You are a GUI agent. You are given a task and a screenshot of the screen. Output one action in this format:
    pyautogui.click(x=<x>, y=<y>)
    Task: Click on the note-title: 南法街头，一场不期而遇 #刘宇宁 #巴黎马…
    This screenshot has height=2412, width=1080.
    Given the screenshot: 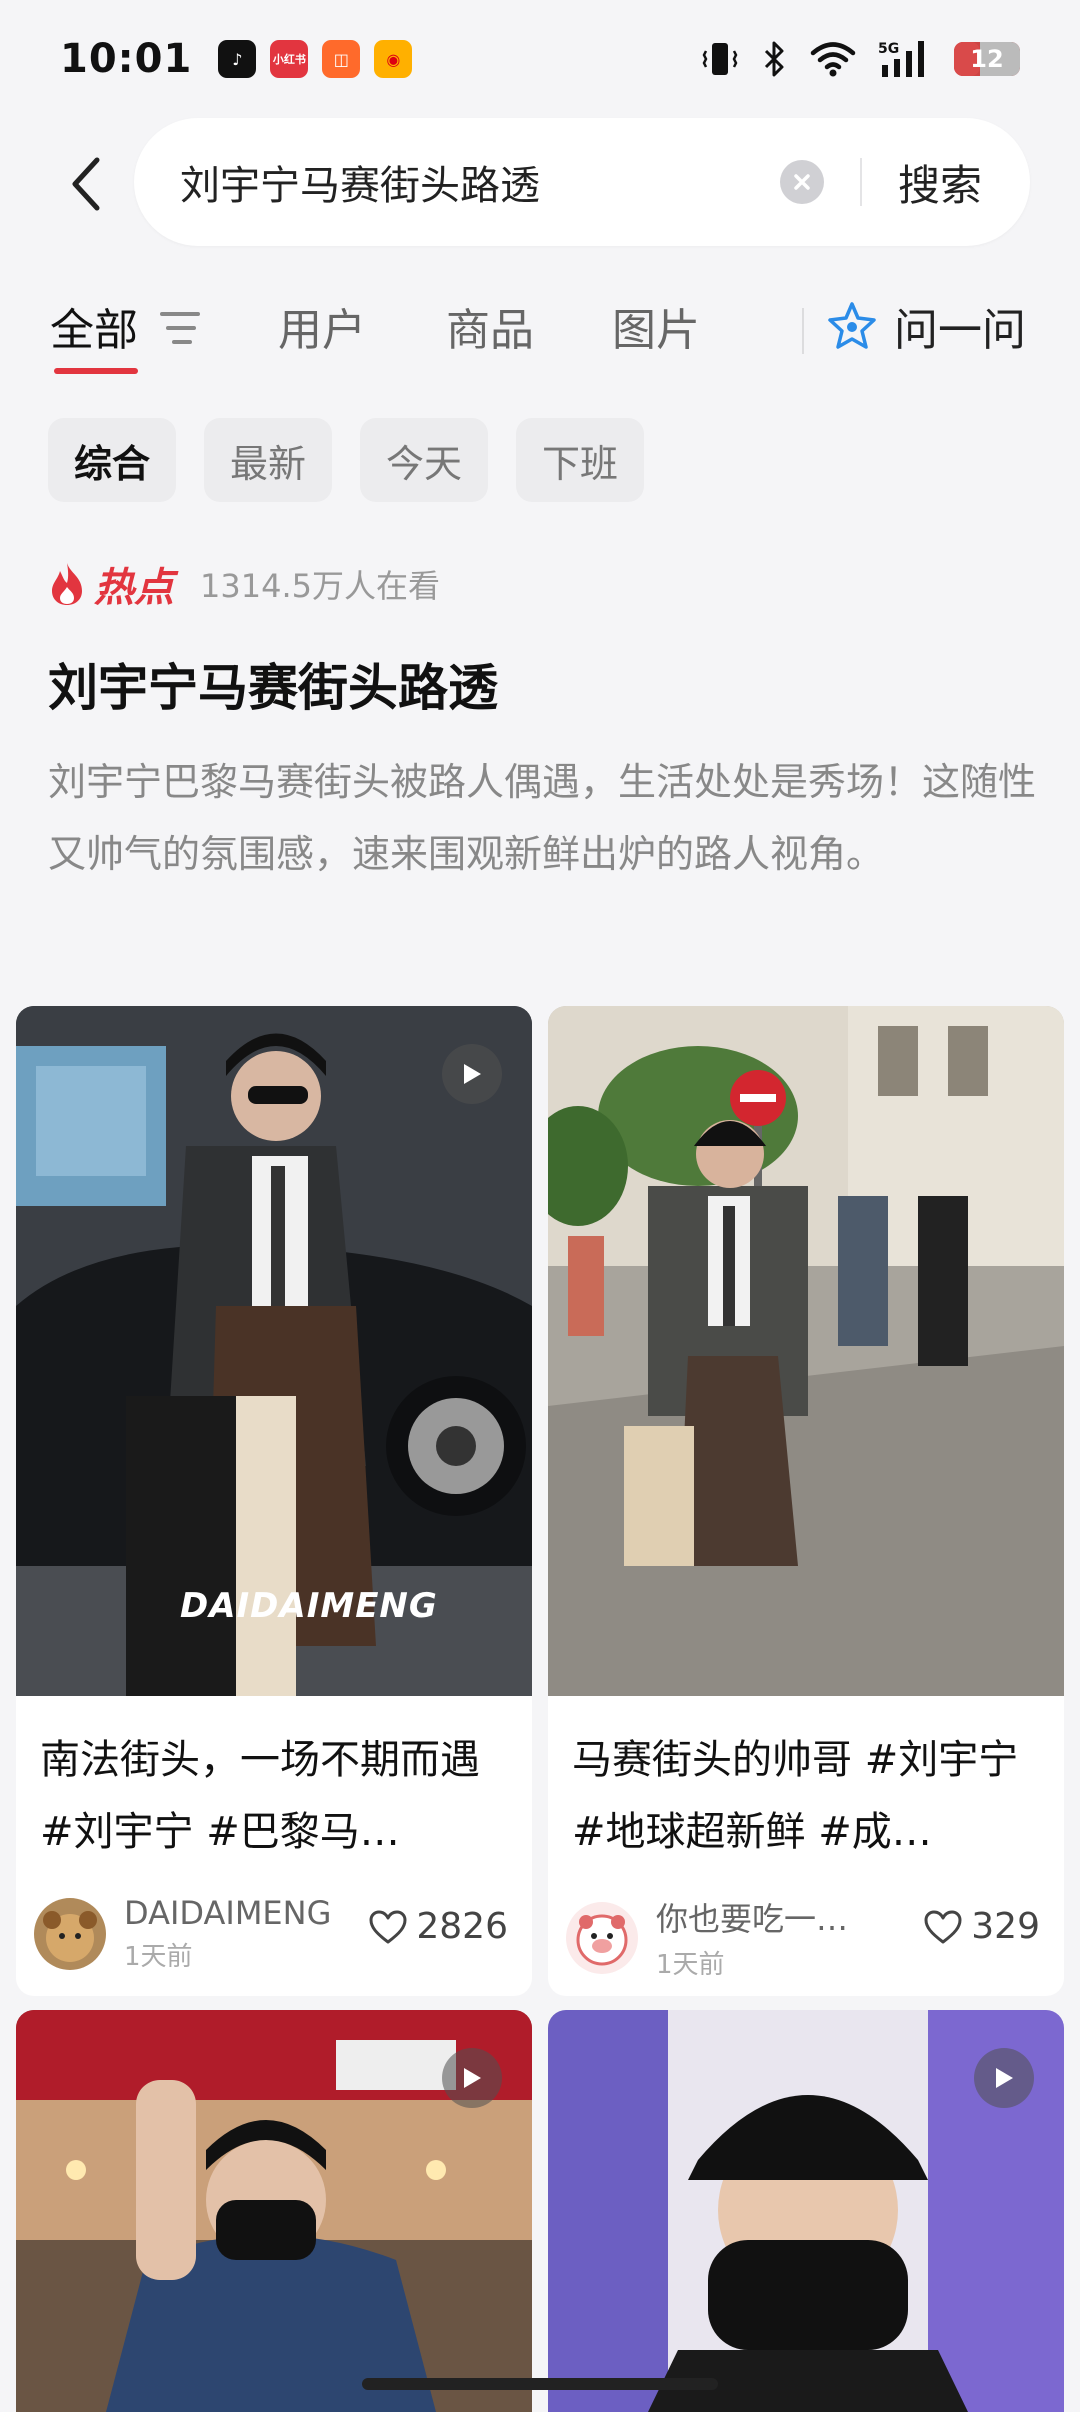 What is the action you would take?
    pyautogui.click(x=260, y=1796)
    